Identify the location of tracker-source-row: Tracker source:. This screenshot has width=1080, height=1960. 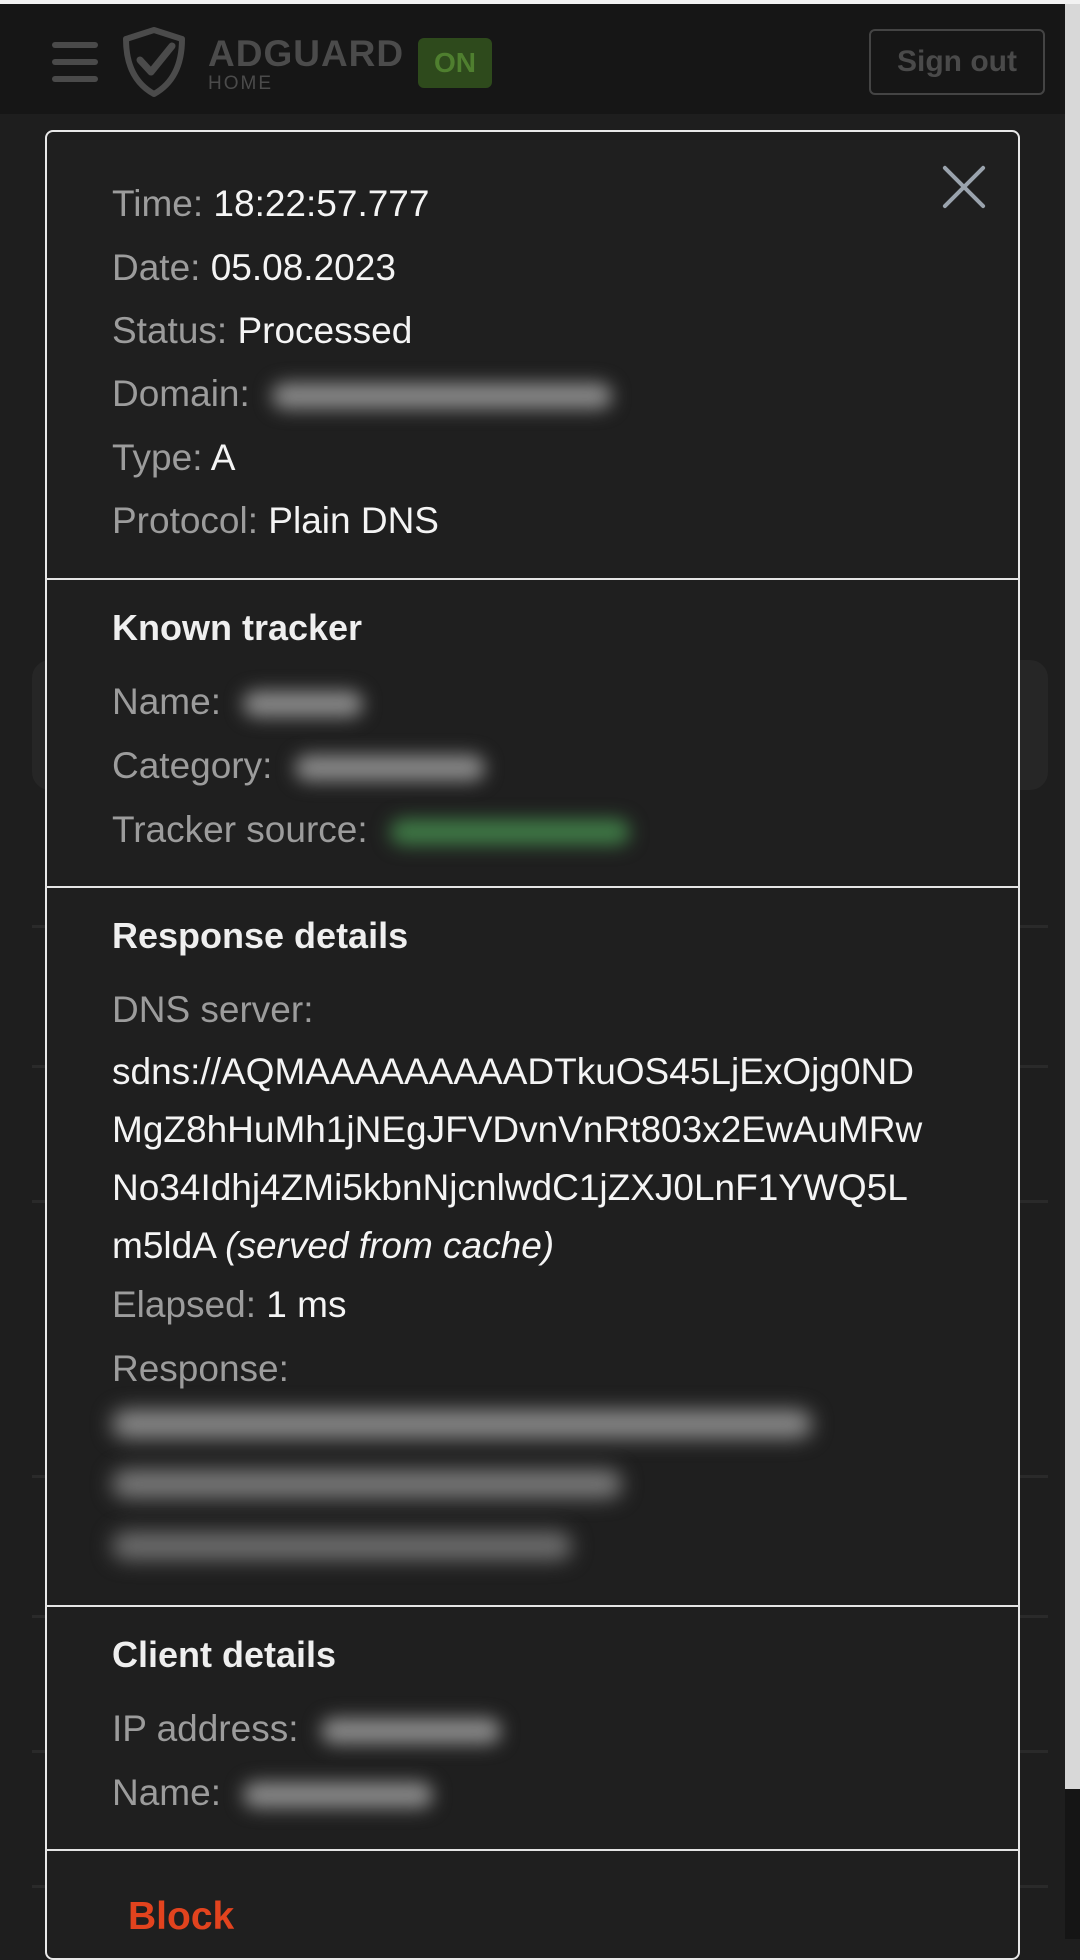
(371, 830).